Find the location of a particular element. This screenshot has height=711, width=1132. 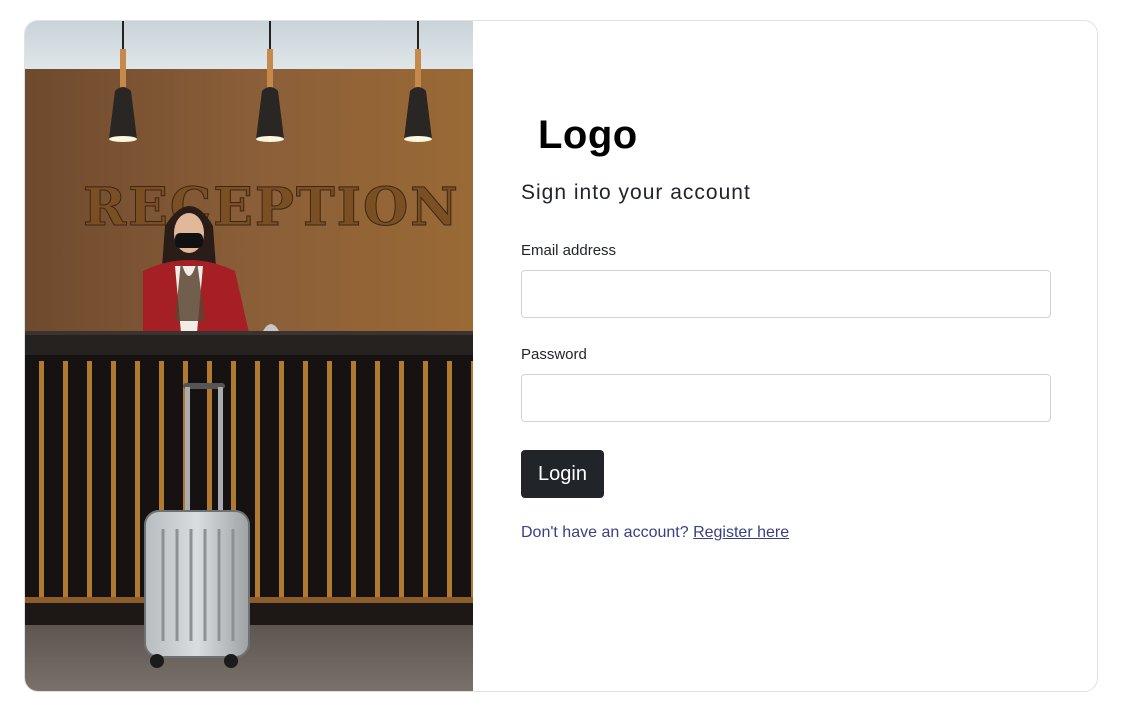

register-link: Register here is located at coordinates (741, 532).